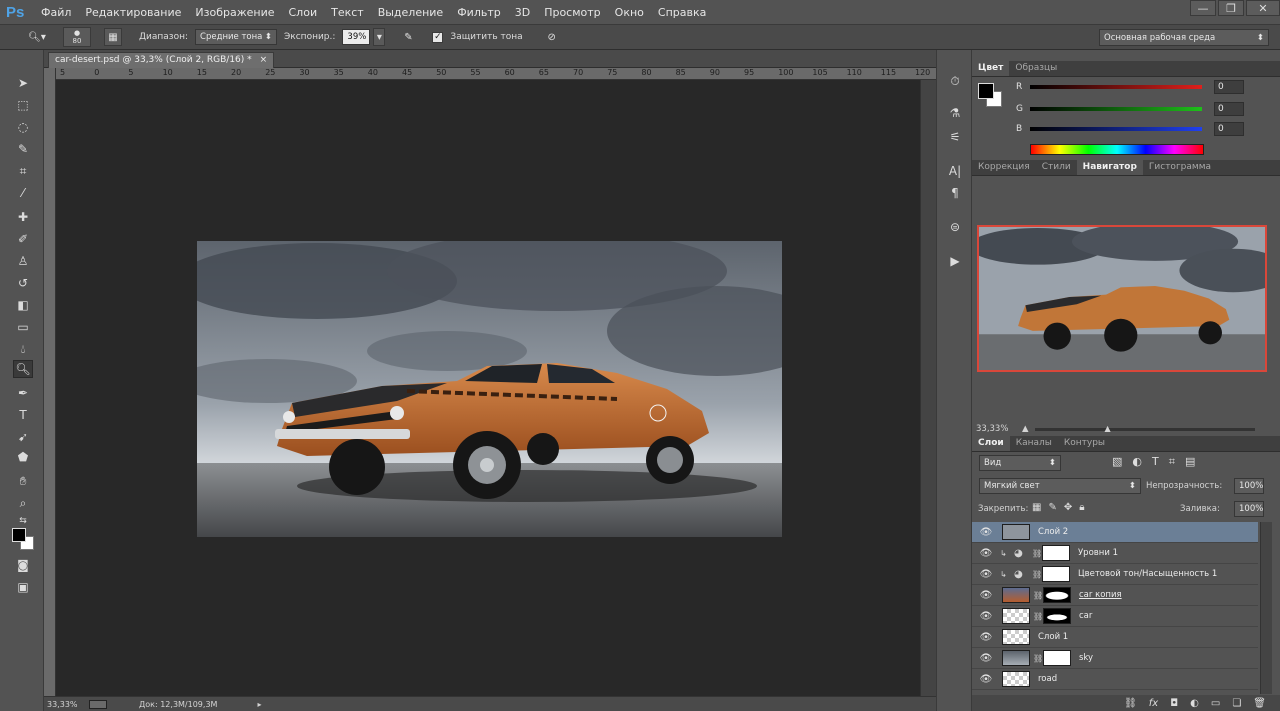  I want to click on opacity-input: 100%, so click(1249, 486).